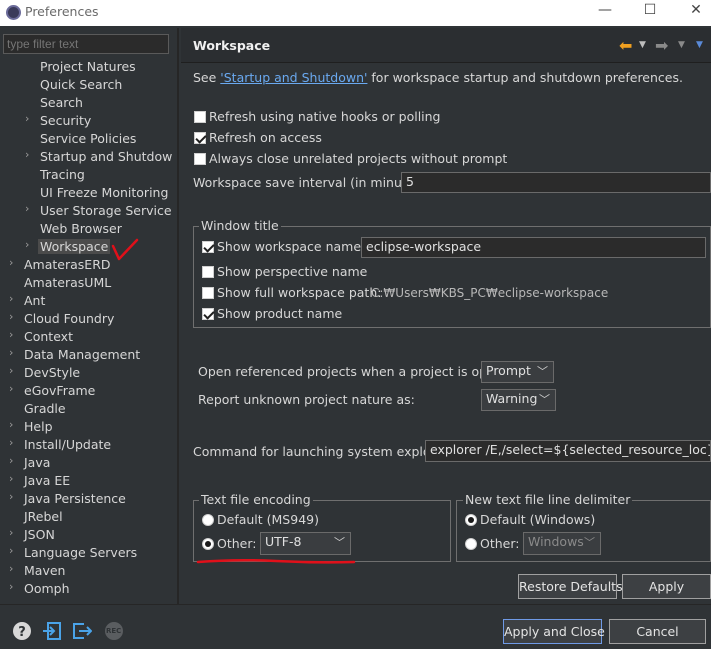 This screenshot has width=711, height=649. I want to click on tree-item-cloud-foundry: › Cloud Foundry, so click(85, 319).